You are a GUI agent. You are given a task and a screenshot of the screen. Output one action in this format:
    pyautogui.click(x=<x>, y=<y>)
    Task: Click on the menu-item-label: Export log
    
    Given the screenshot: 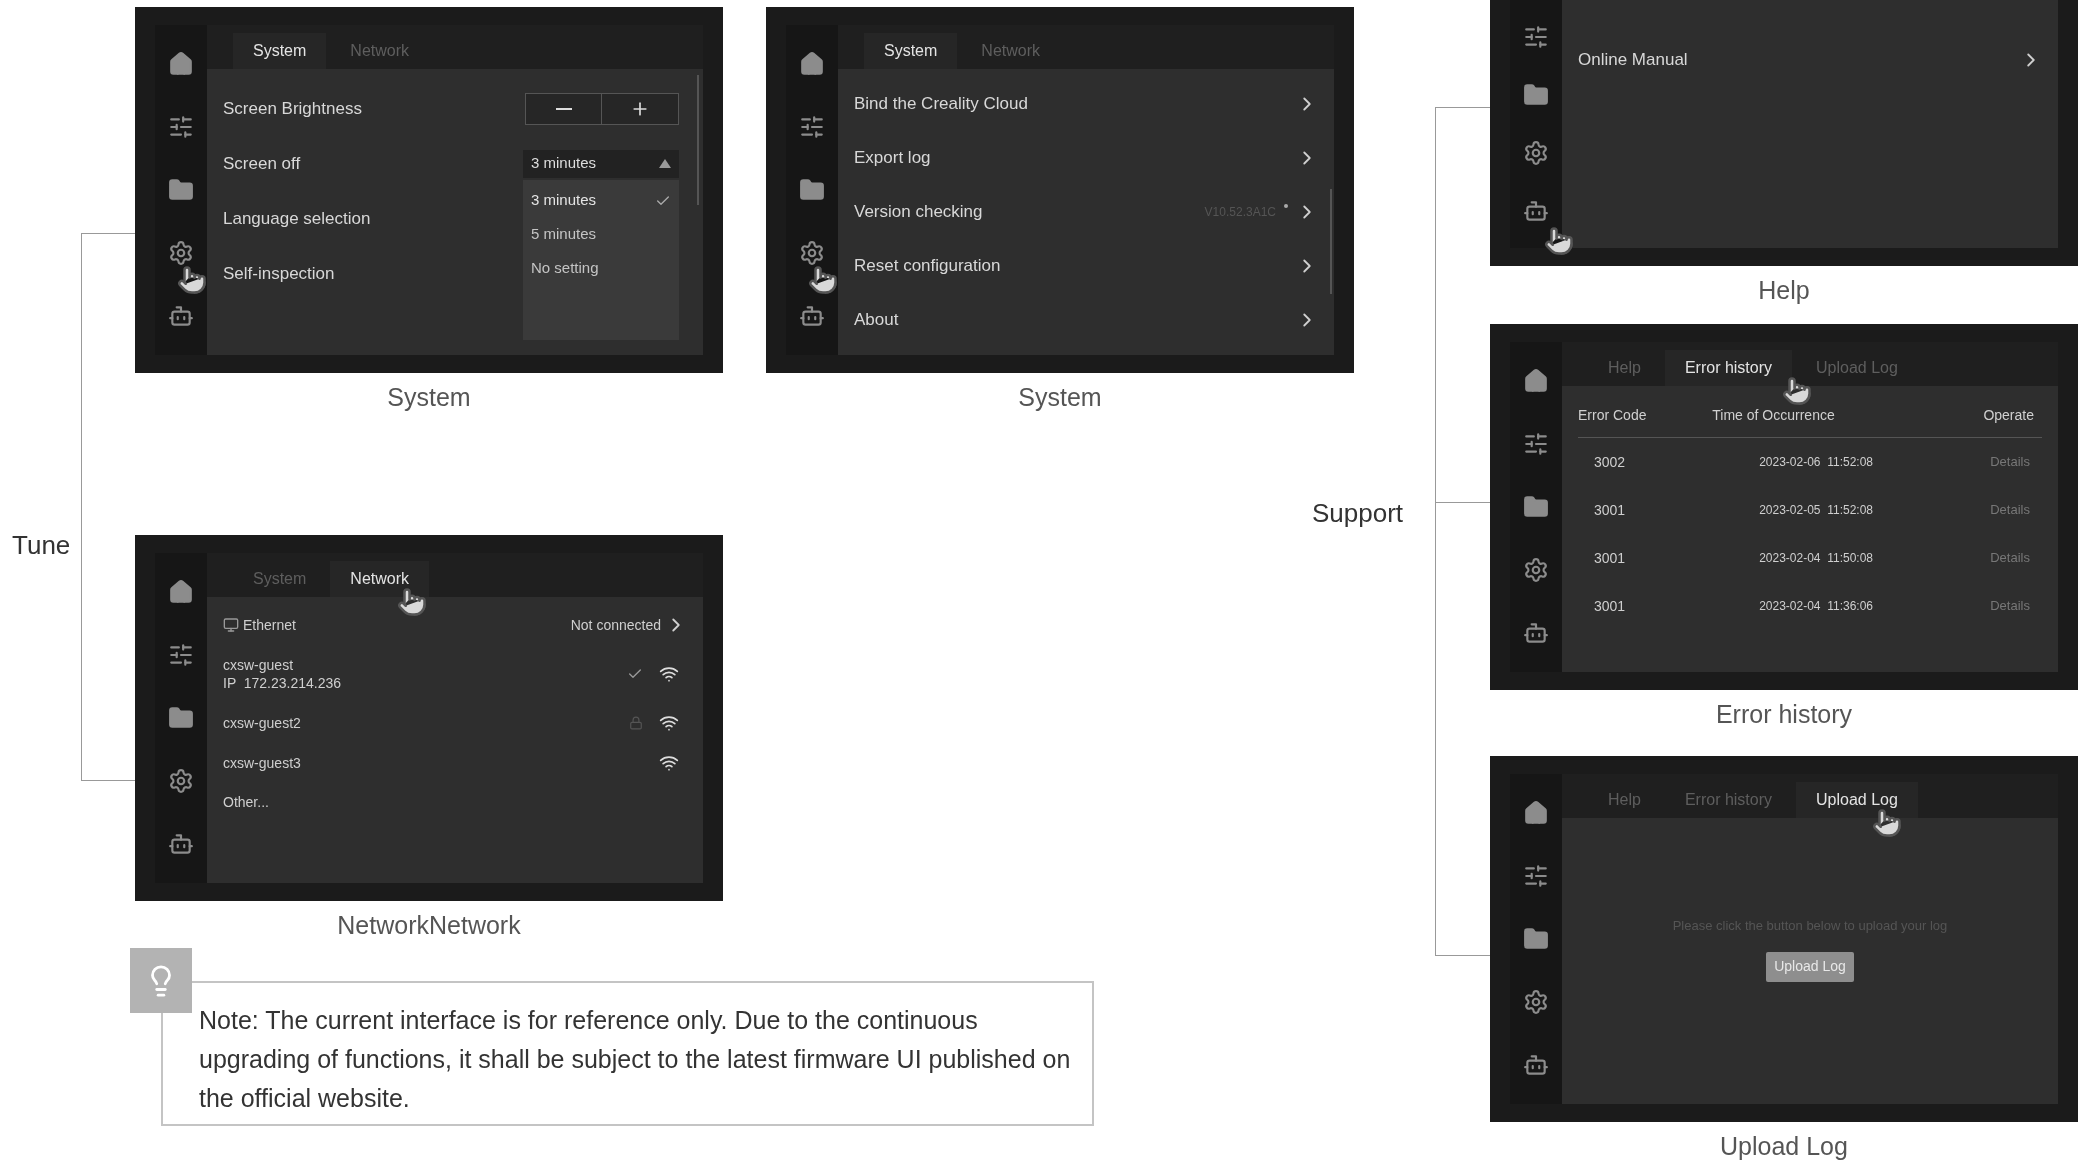 What is the action you would take?
    pyautogui.click(x=892, y=158)
    